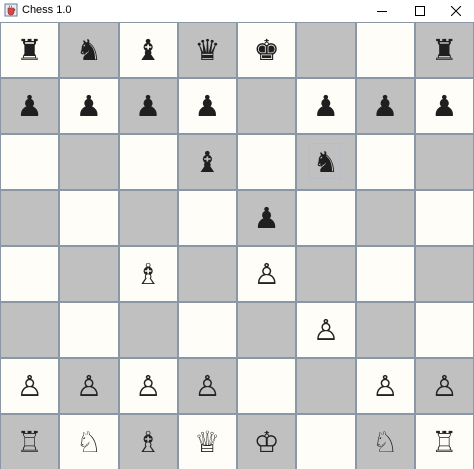 The height and width of the screenshot is (469, 474). What do you see at coordinates (385, 330) in the screenshot?
I see `square-g3` at bounding box center [385, 330].